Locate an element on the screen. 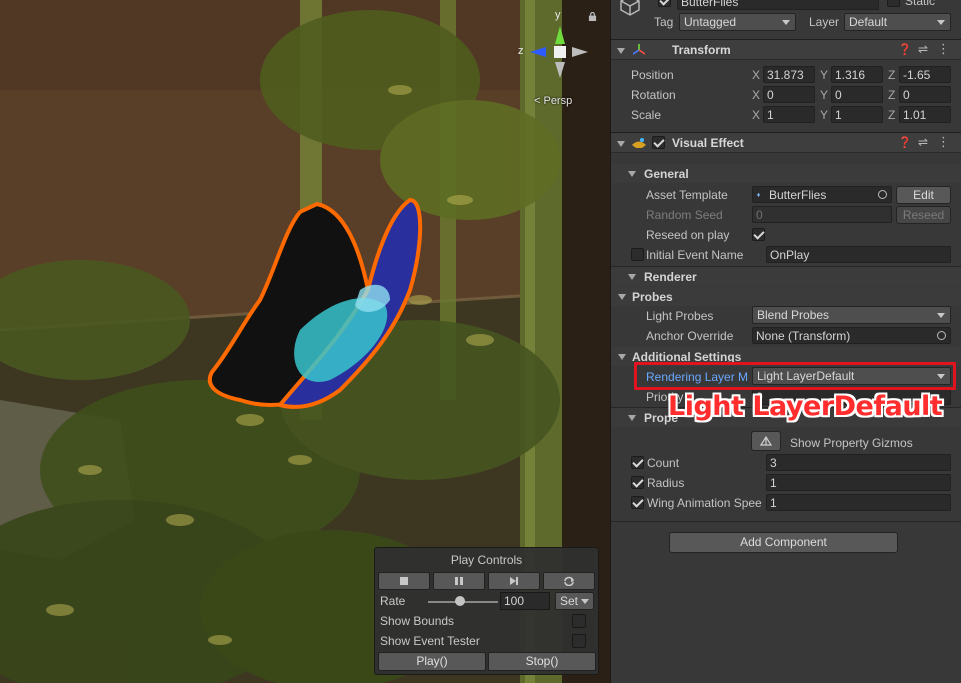 The width and height of the screenshot is (961, 683). rate-slider-knob is located at coordinates (459, 601).